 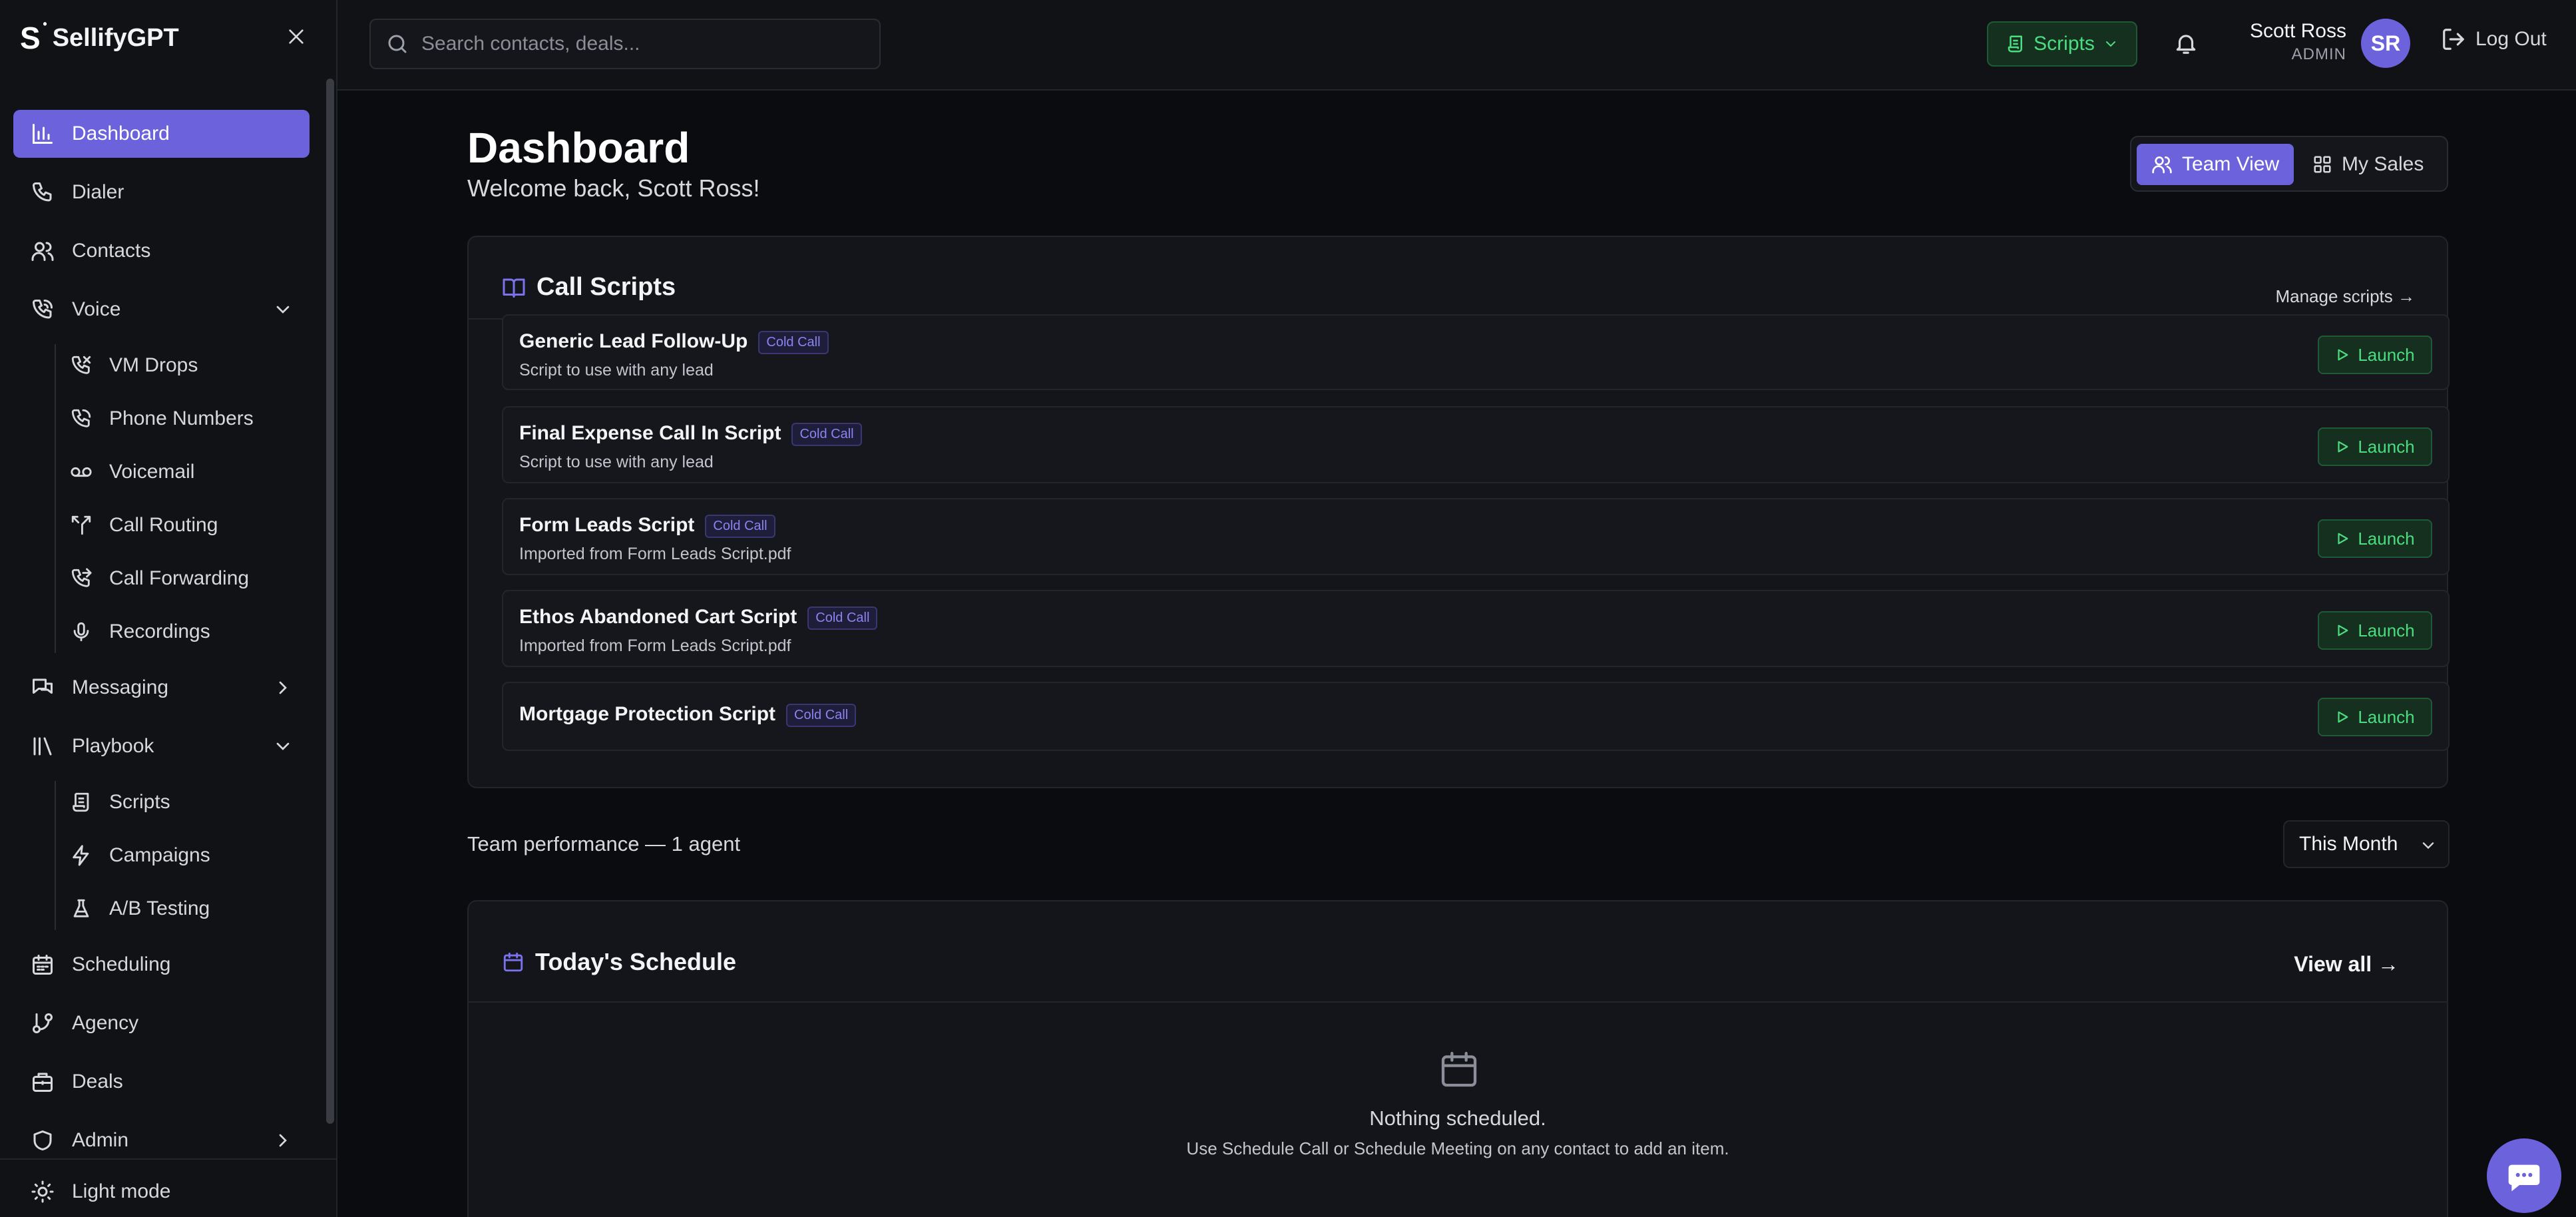 I want to click on sidebar-item-scripts: Scripts, so click(x=189, y=803).